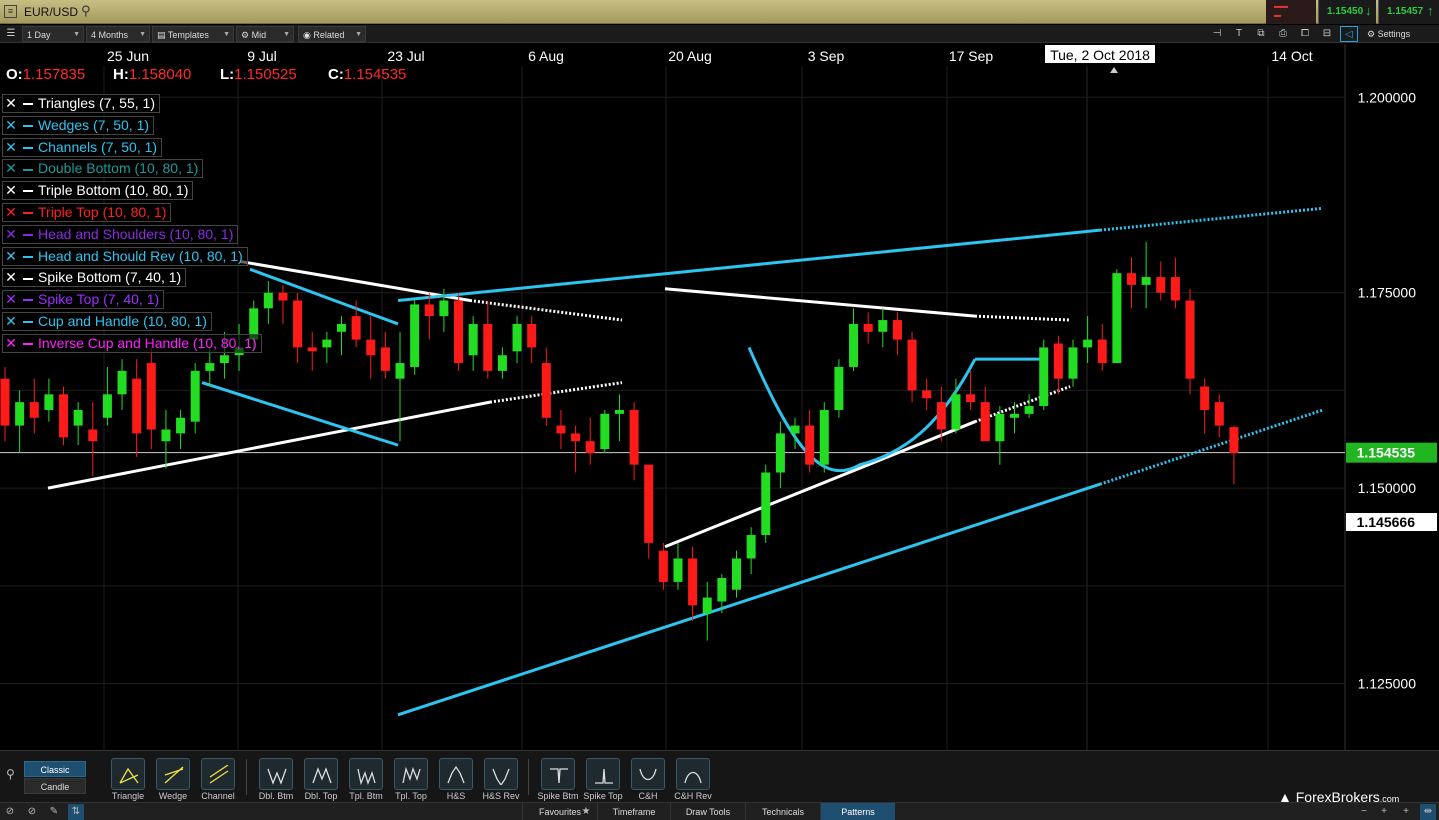  What do you see at coordinates (28, 126) in the screenshot?
I see `line-style-icon` at bounding box center [28, 126].